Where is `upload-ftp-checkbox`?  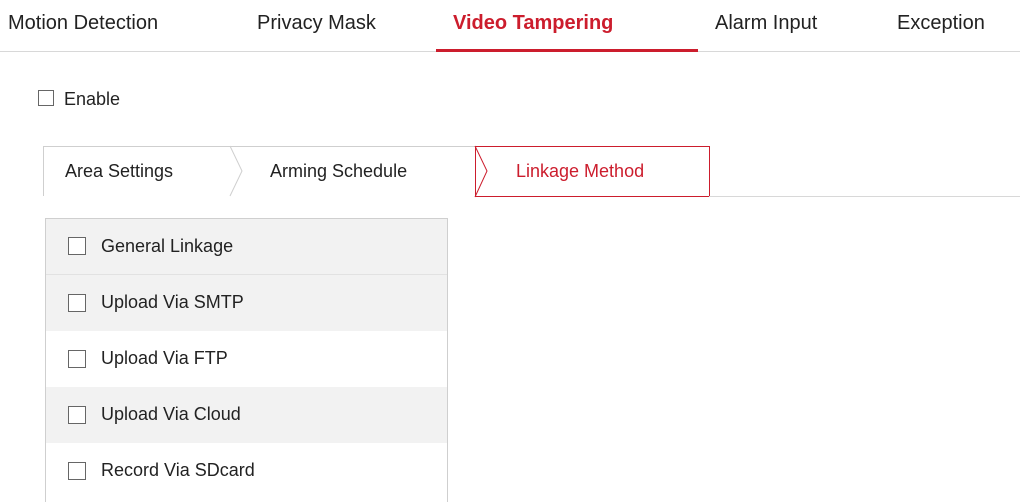 upload-ftp-checkbox is located at coordinates (77, 359).